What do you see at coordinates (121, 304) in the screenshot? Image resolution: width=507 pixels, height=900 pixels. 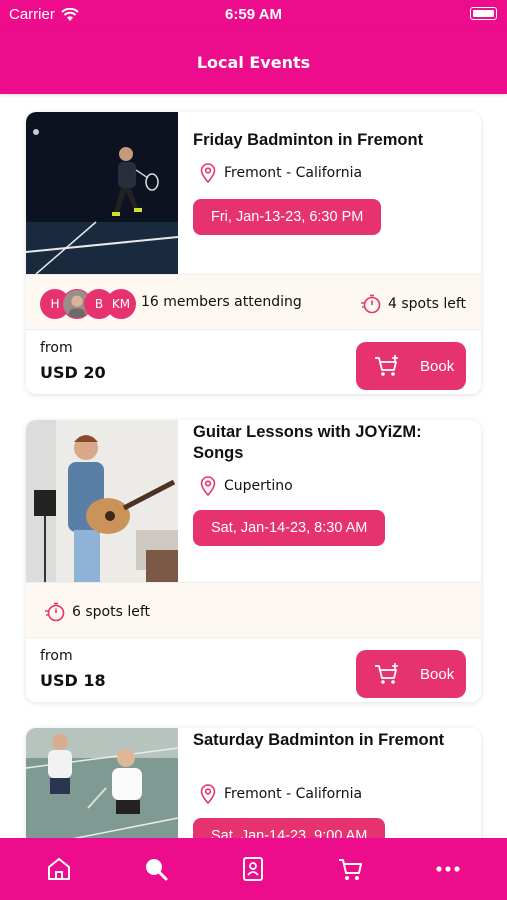 I see `avatar: KM` at bounding box center [121, 304].